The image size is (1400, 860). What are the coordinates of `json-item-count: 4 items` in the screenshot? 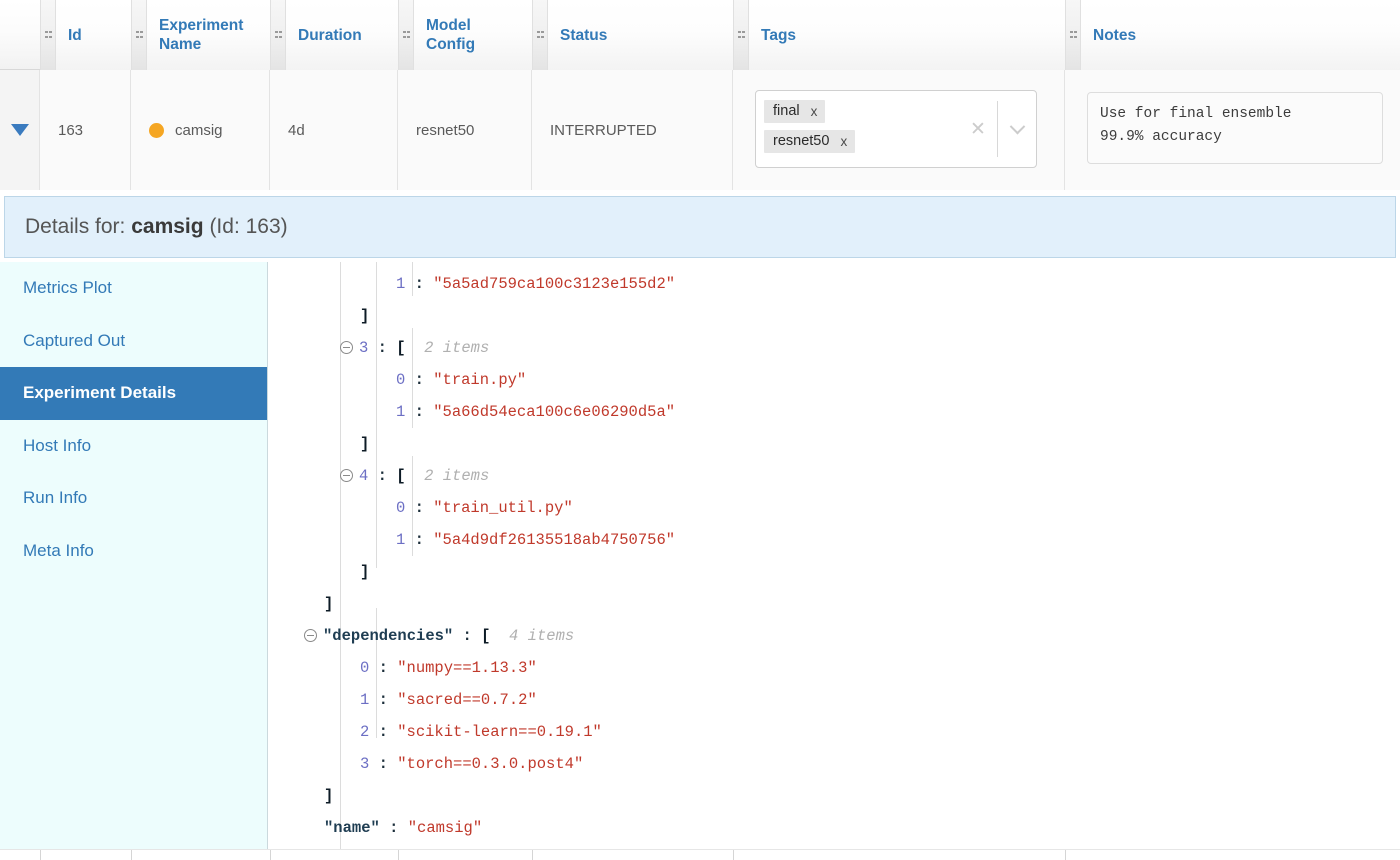 It's located at (532, 636).